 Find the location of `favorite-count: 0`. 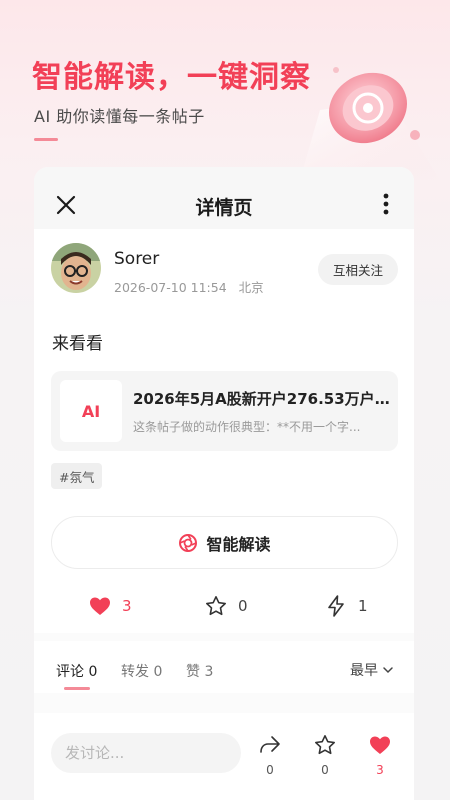

favorite-count: 0 is located at coordinates (243, 606).